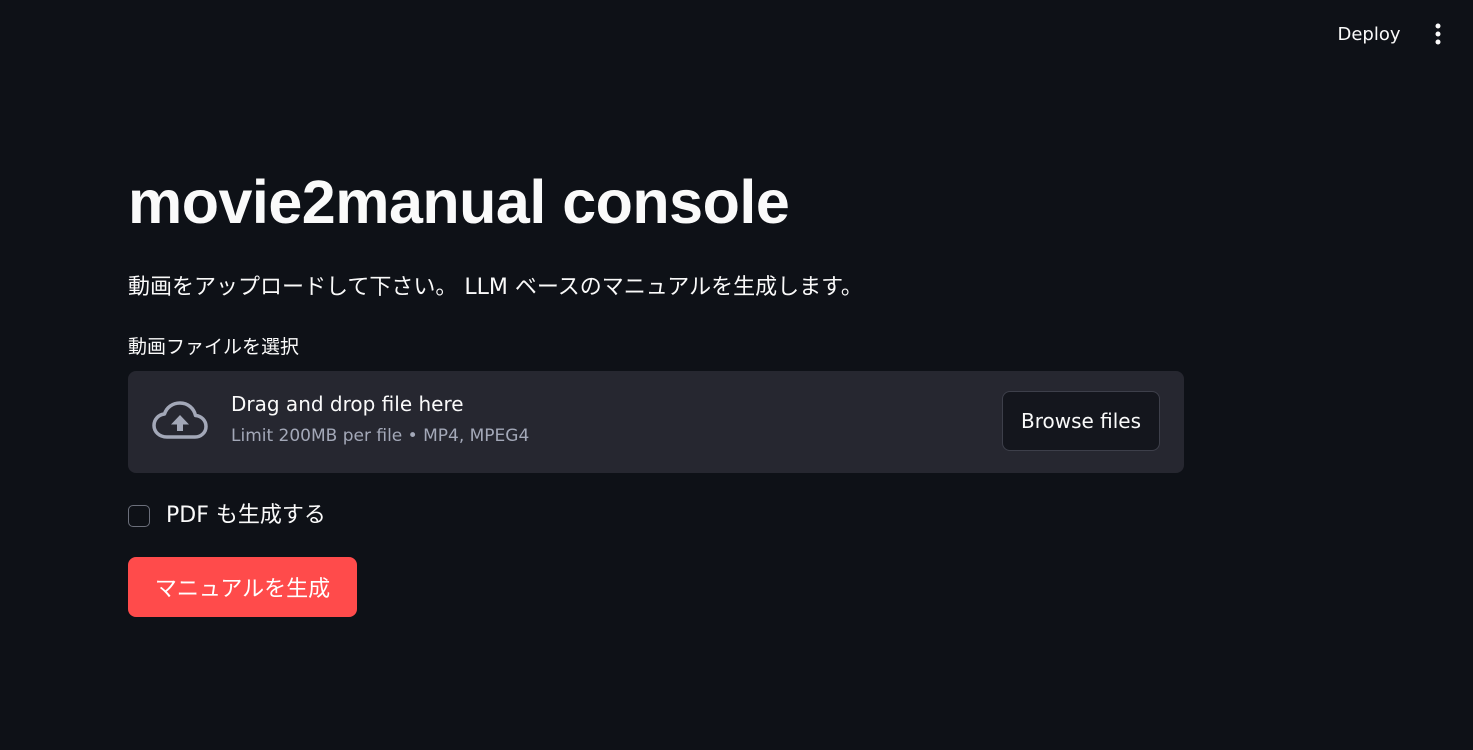 Image resolution: width=1473 pixels, height=750 pixels. What do you see at coordinates (180, 420) in the screenshot?
I see `cloud-upload-icon` at bounding box center [180, 420].